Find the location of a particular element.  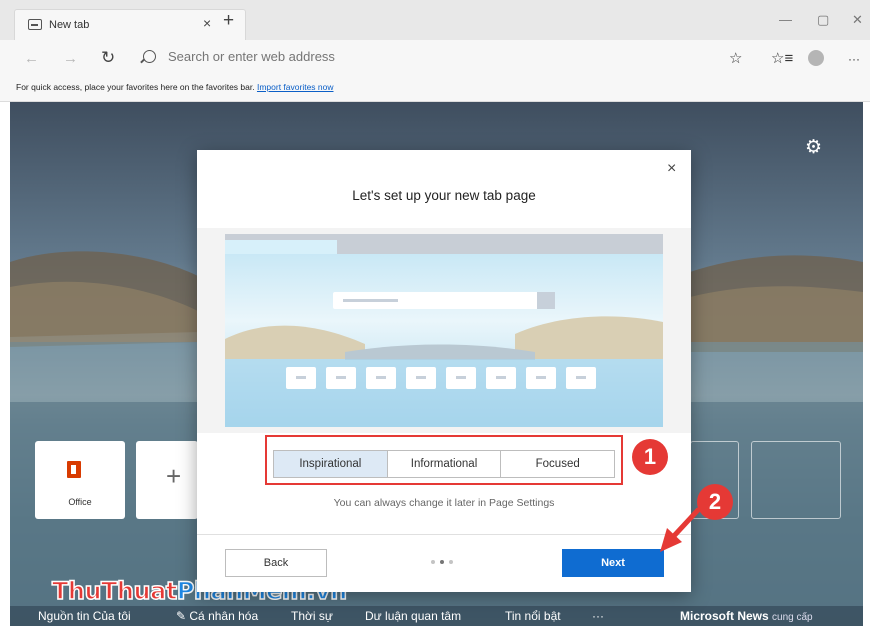

dialog-title: Let's set up your new tab page is located at coordinates (444, 195).